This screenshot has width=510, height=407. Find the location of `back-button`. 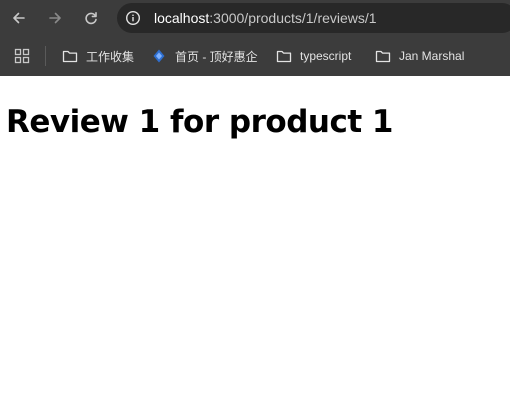

back-button is located at coordinates (19, 18).